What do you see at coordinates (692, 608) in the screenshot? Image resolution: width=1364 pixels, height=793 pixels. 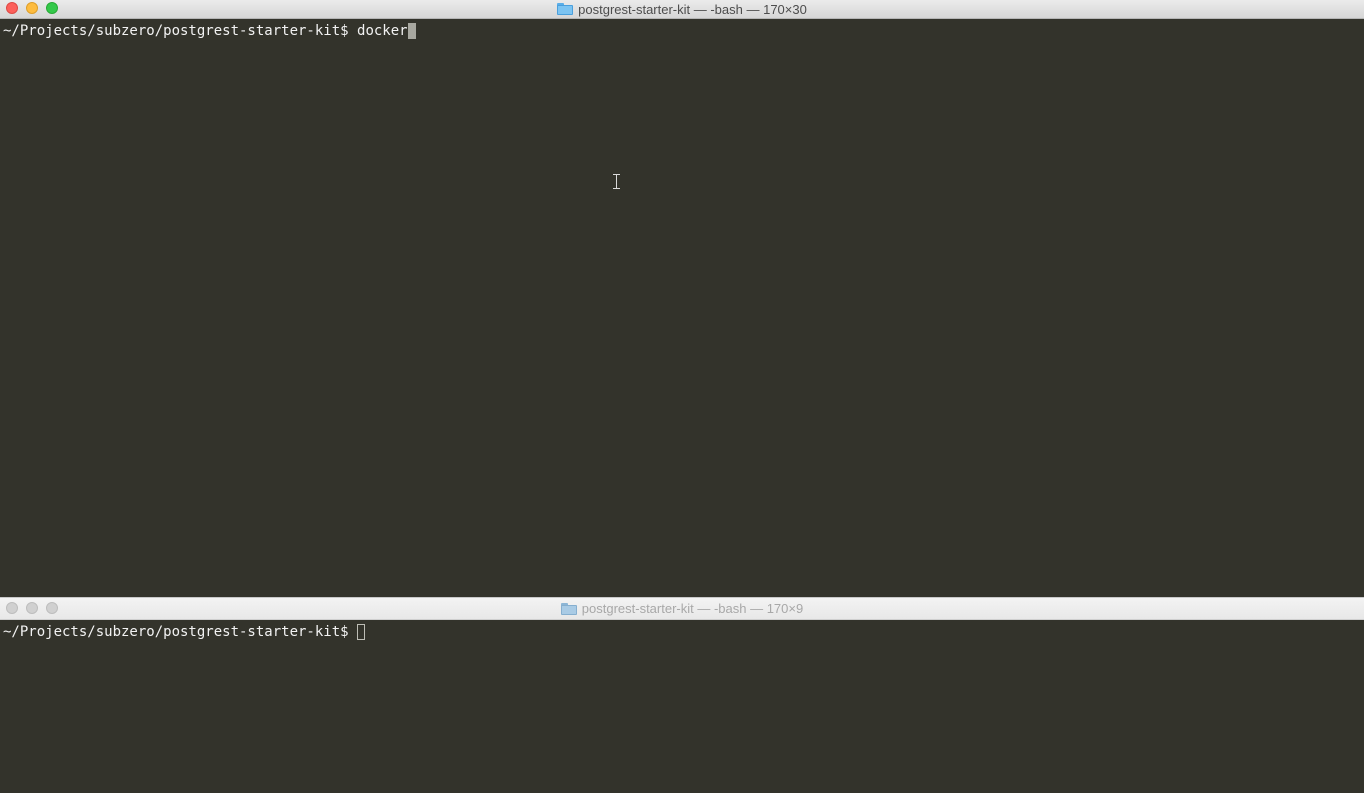 I see `window-title: postgrest-starter-kit — -bash — 170×9` at bounding box center [692, 608].